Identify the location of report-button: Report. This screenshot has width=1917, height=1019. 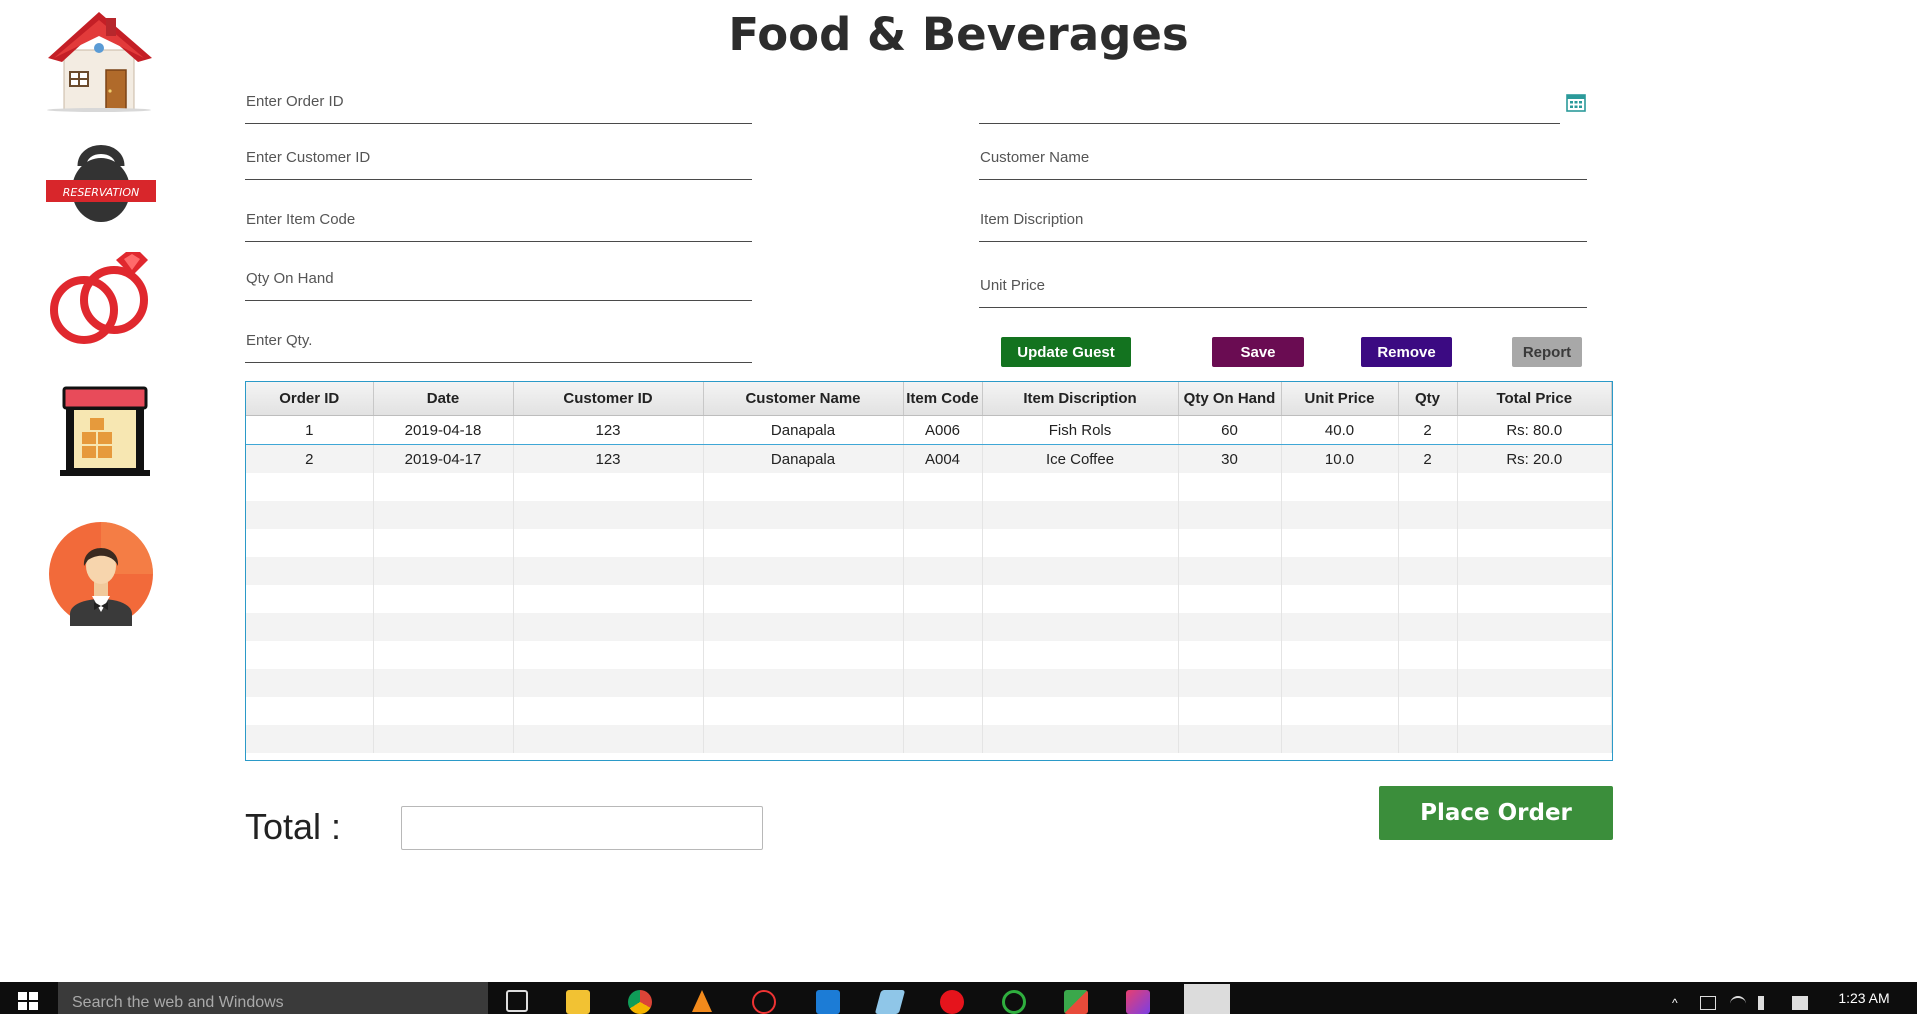
(1547, 352).